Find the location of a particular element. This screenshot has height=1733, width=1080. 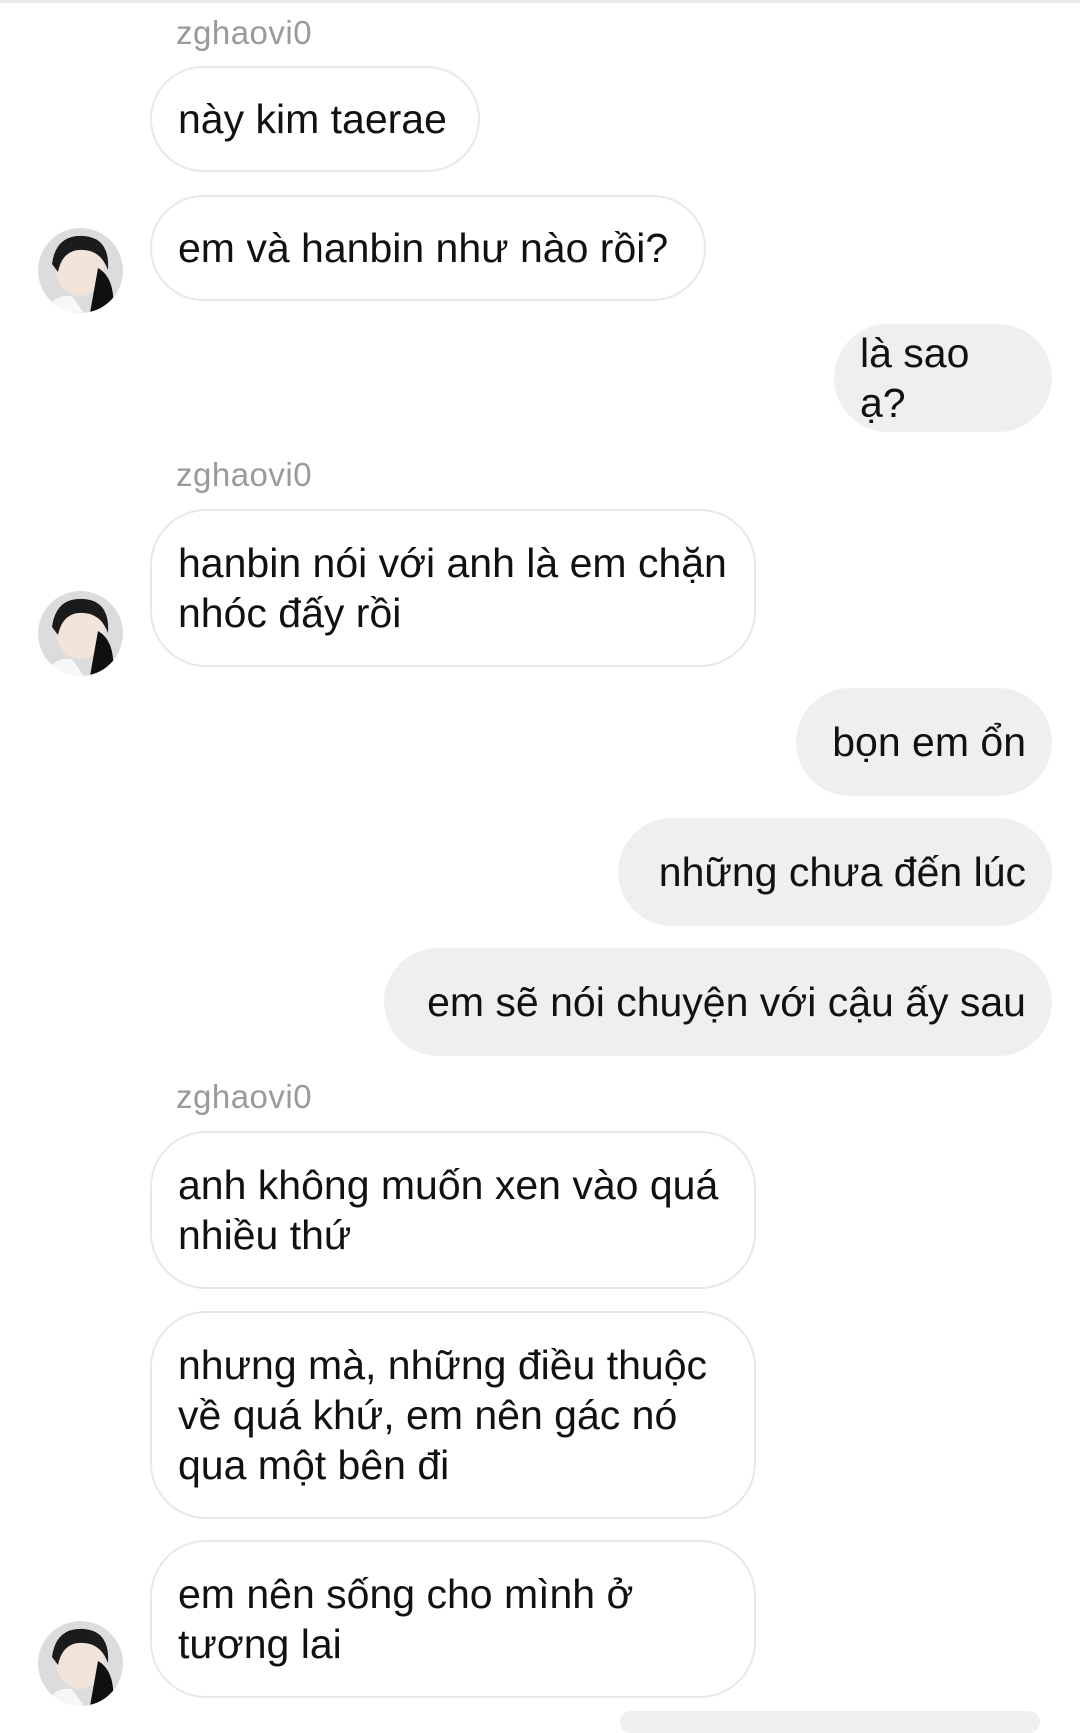

message-bubble-outgoing: những chưa đến lúc is located at coordinates (835, 872).